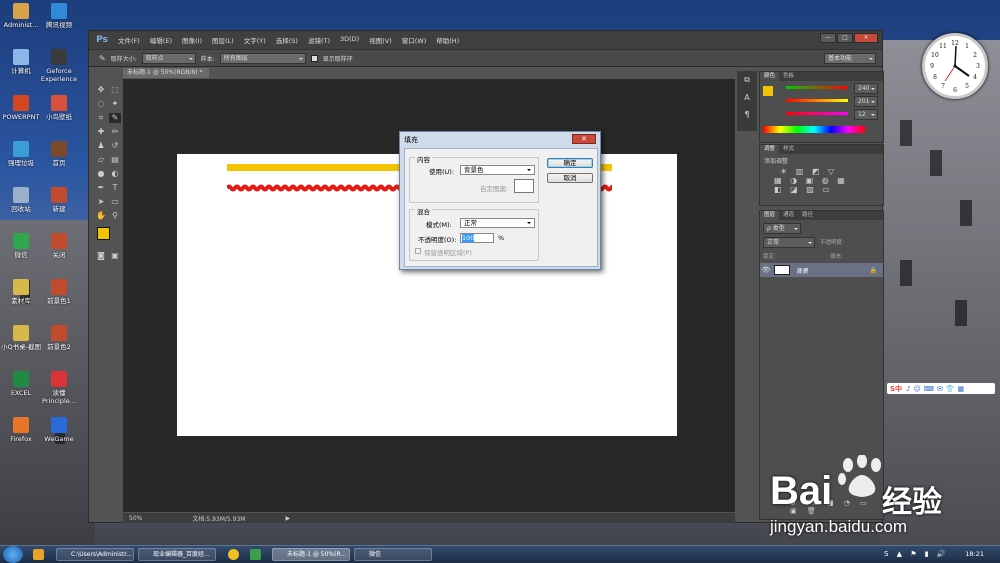 The height and width of the screenshot is (563, 1000). Describe the element at coordinates (287, 518) in the screenshot. I see `status-arrow-icon: ▶` at that location.